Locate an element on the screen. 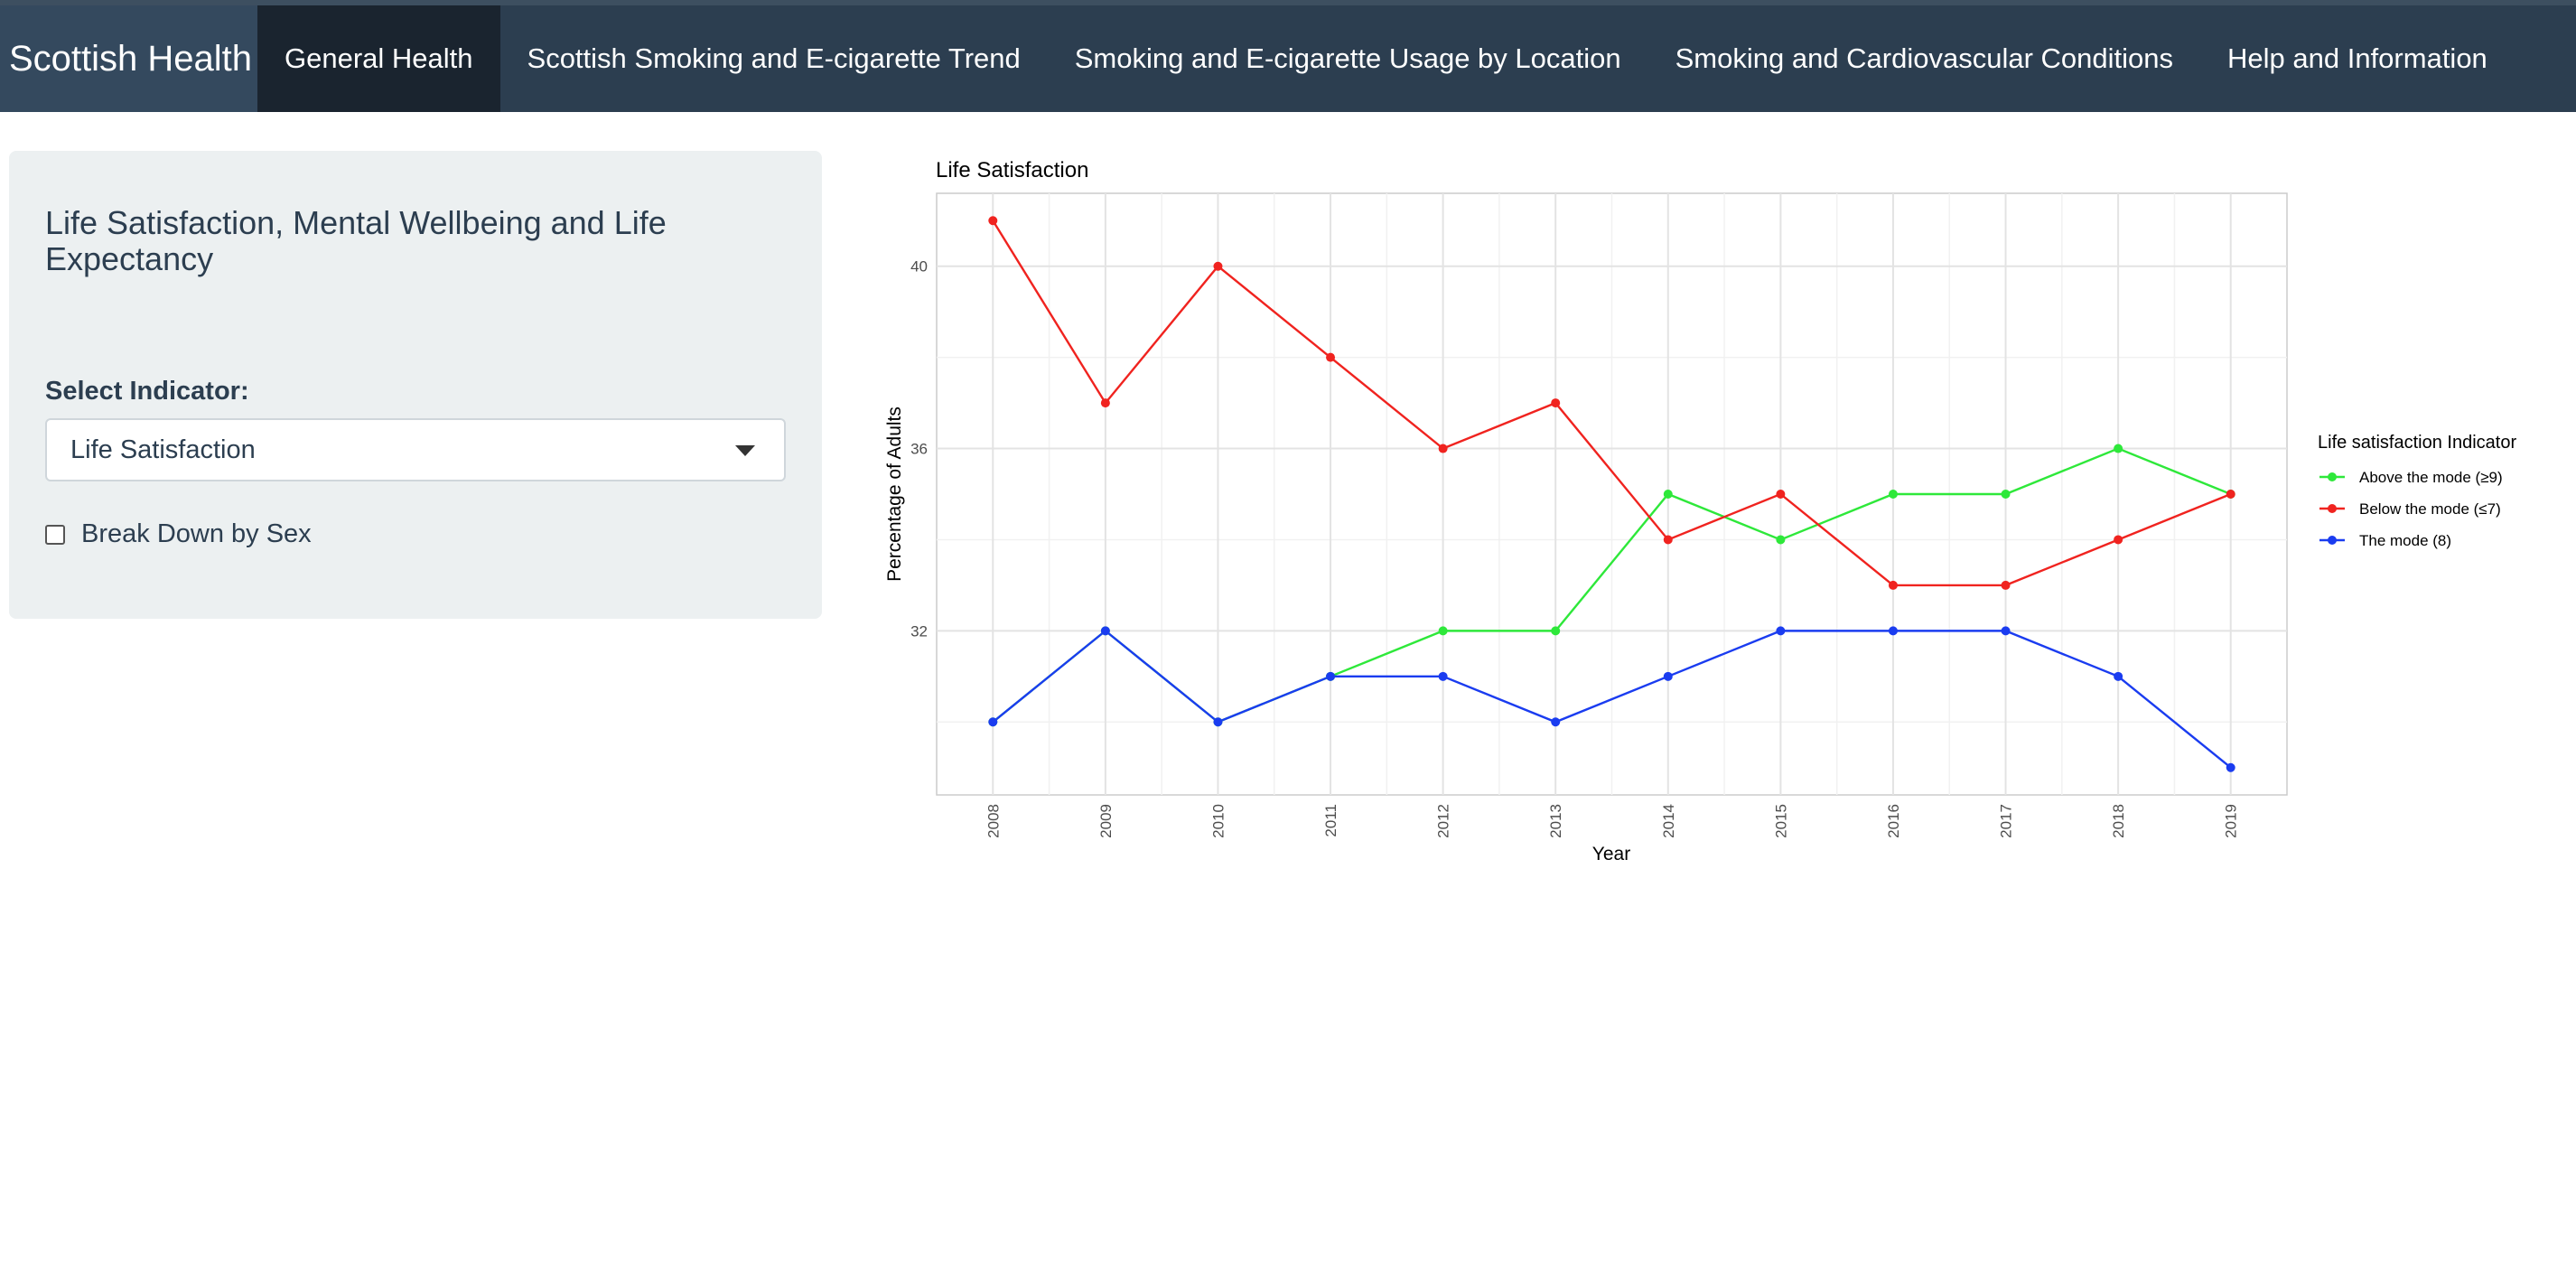 The width and height of the screenshot is (2576, 1280). legend-label: Above the mode (≥9) is located at coordinates (2431, 477).